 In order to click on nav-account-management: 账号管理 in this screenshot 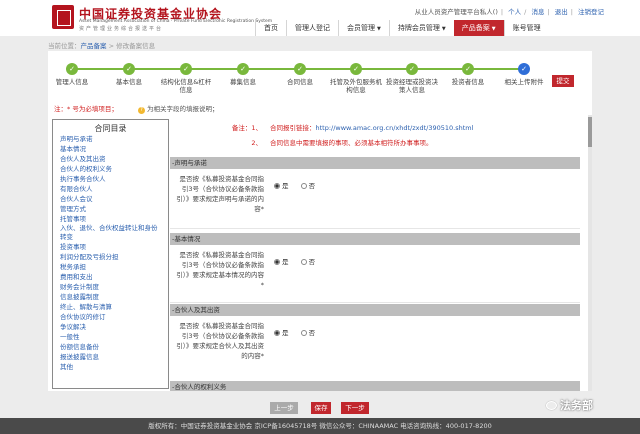, I will do `click(526, 28)`.